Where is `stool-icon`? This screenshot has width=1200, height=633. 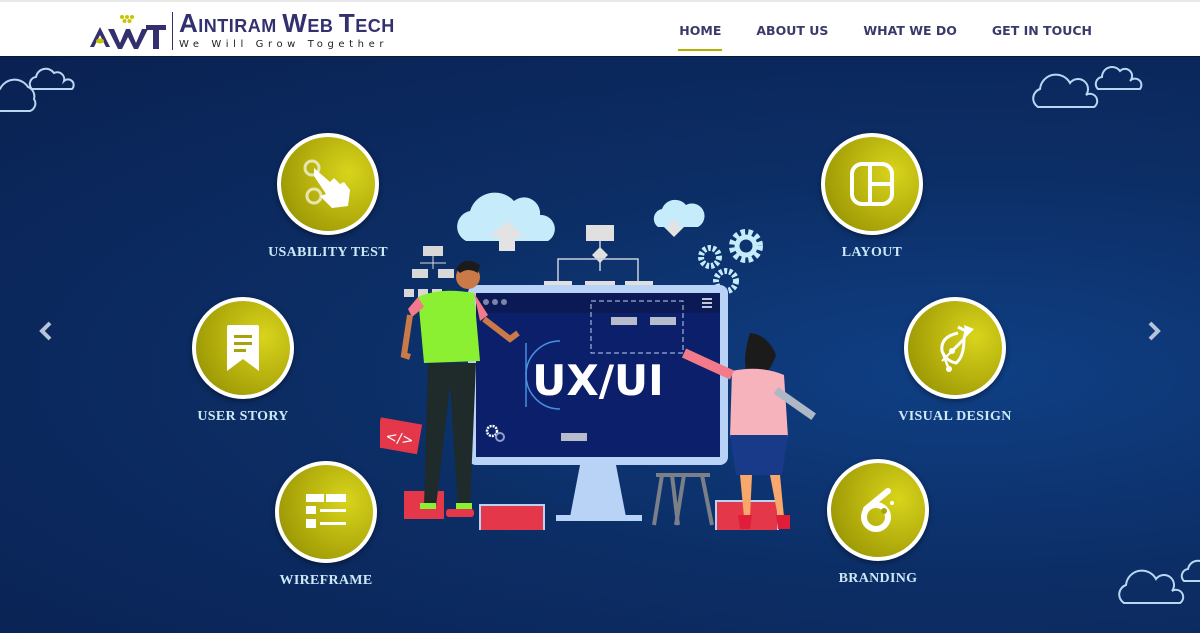 stool-icon is located at coordinates (683, 499).